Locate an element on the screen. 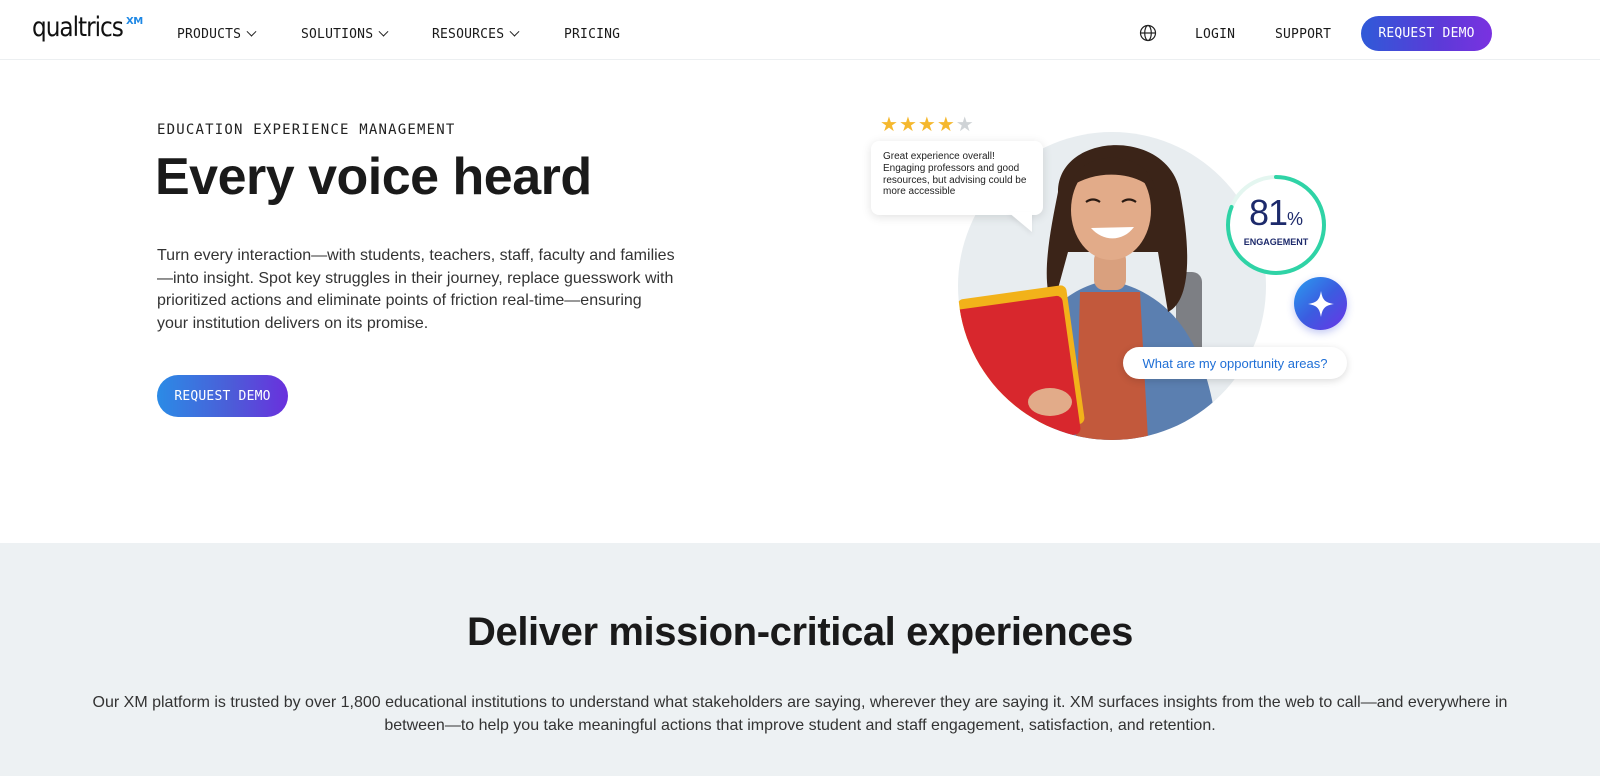 This screenshot has height=776, width=1600. hero-eyebrow: EDUCATION EXPERIENCE MANAGEMENT is located at coordinates (306, 130).